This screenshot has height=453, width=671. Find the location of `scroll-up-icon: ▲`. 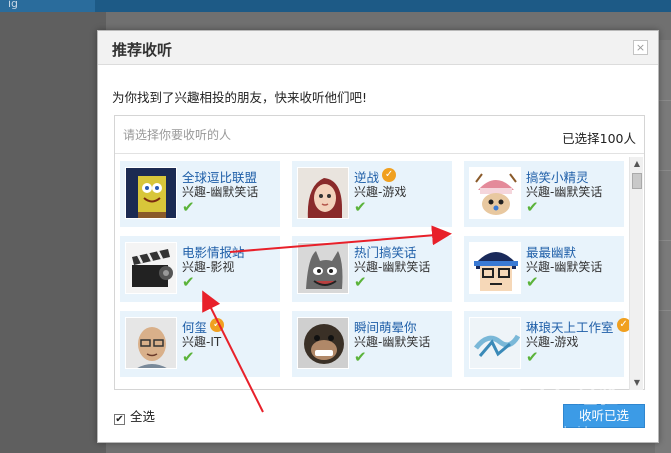

scroll-up-icon: ▲ is located at coordinates (637, 164).